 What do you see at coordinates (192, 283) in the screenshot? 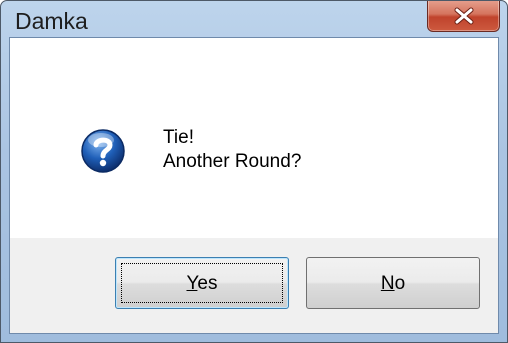
I see `yes-mnemonic: Y` at bounding box center [192, 283].